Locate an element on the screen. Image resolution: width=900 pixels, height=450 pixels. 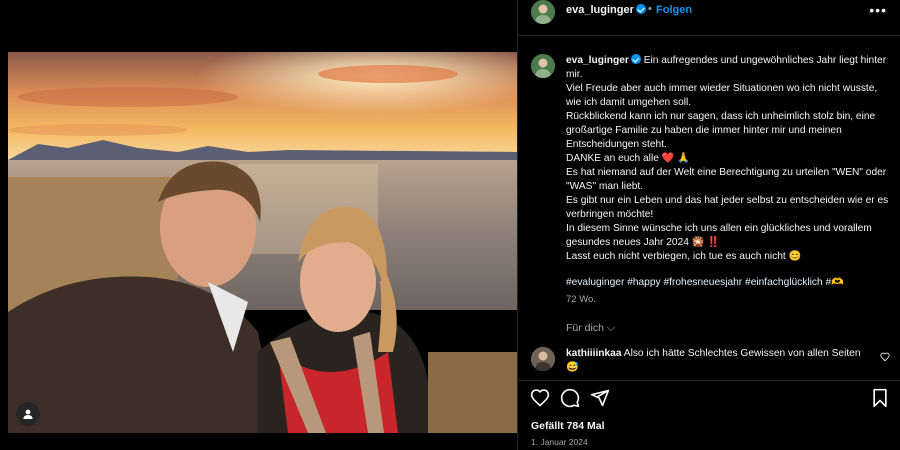
hashtag-link: #evaluginger is located at coordinates (595, 282).